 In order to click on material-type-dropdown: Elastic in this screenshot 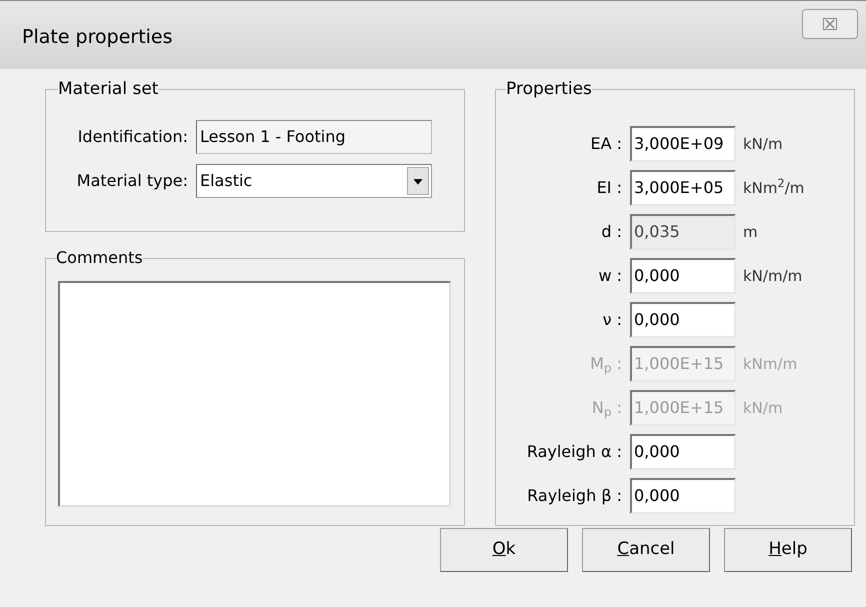, I will do `click(314, 181)`.